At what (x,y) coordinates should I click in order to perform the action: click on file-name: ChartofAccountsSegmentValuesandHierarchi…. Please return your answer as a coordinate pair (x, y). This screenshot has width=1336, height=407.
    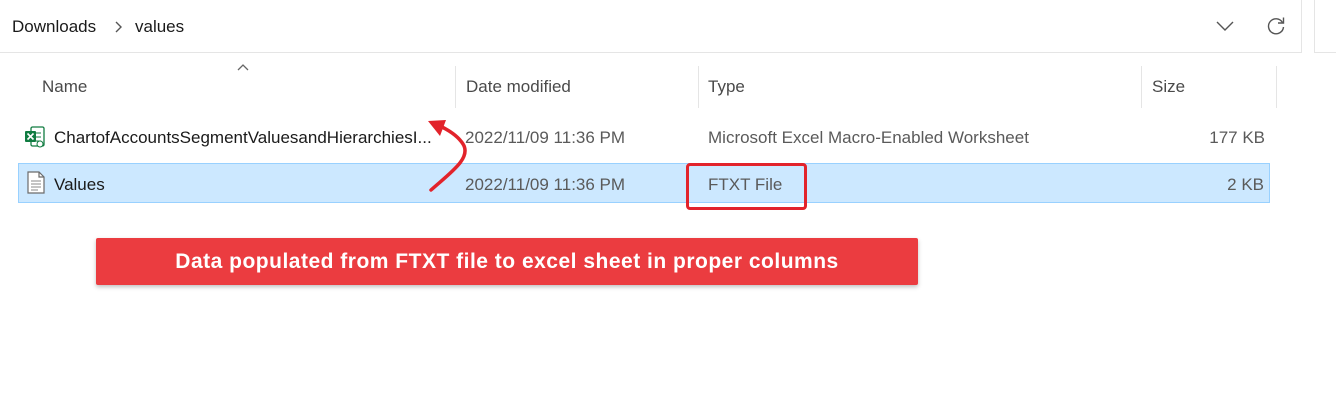
    Looking at the image, I should click on (243, 138).